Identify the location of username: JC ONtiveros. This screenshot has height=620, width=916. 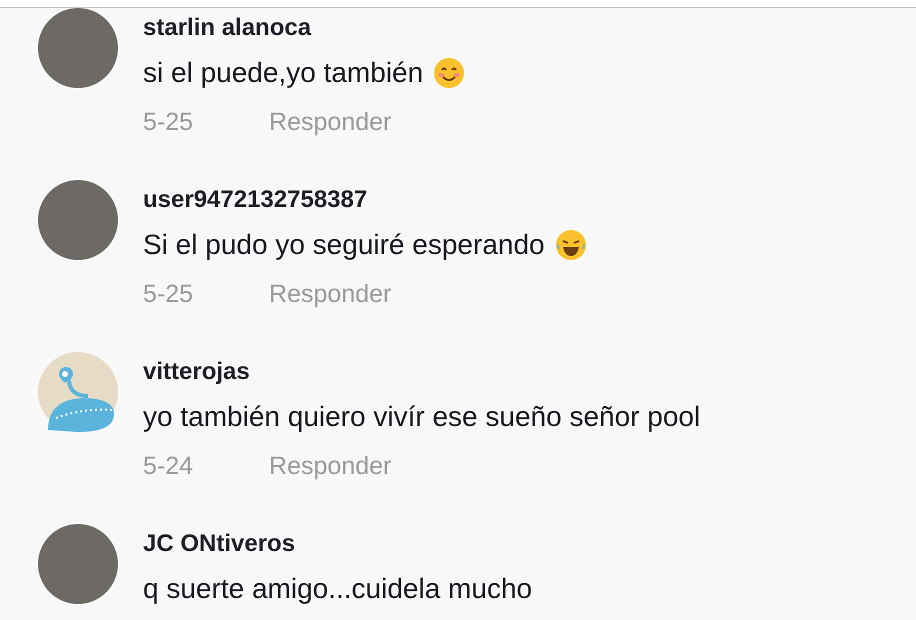
(337, 544).